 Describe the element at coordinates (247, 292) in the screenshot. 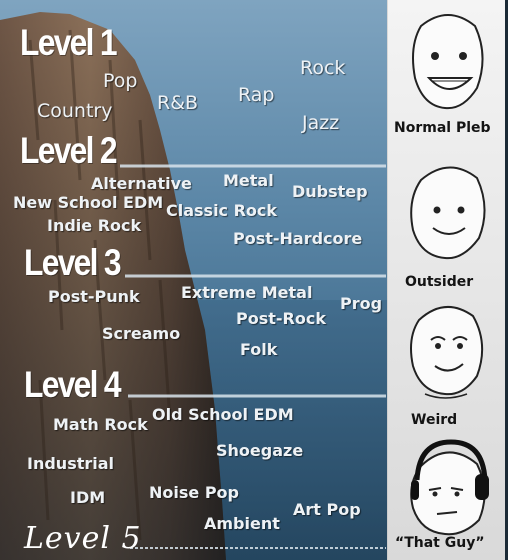

I see `genre-extreme-metal: Extreme Metal` at that location.